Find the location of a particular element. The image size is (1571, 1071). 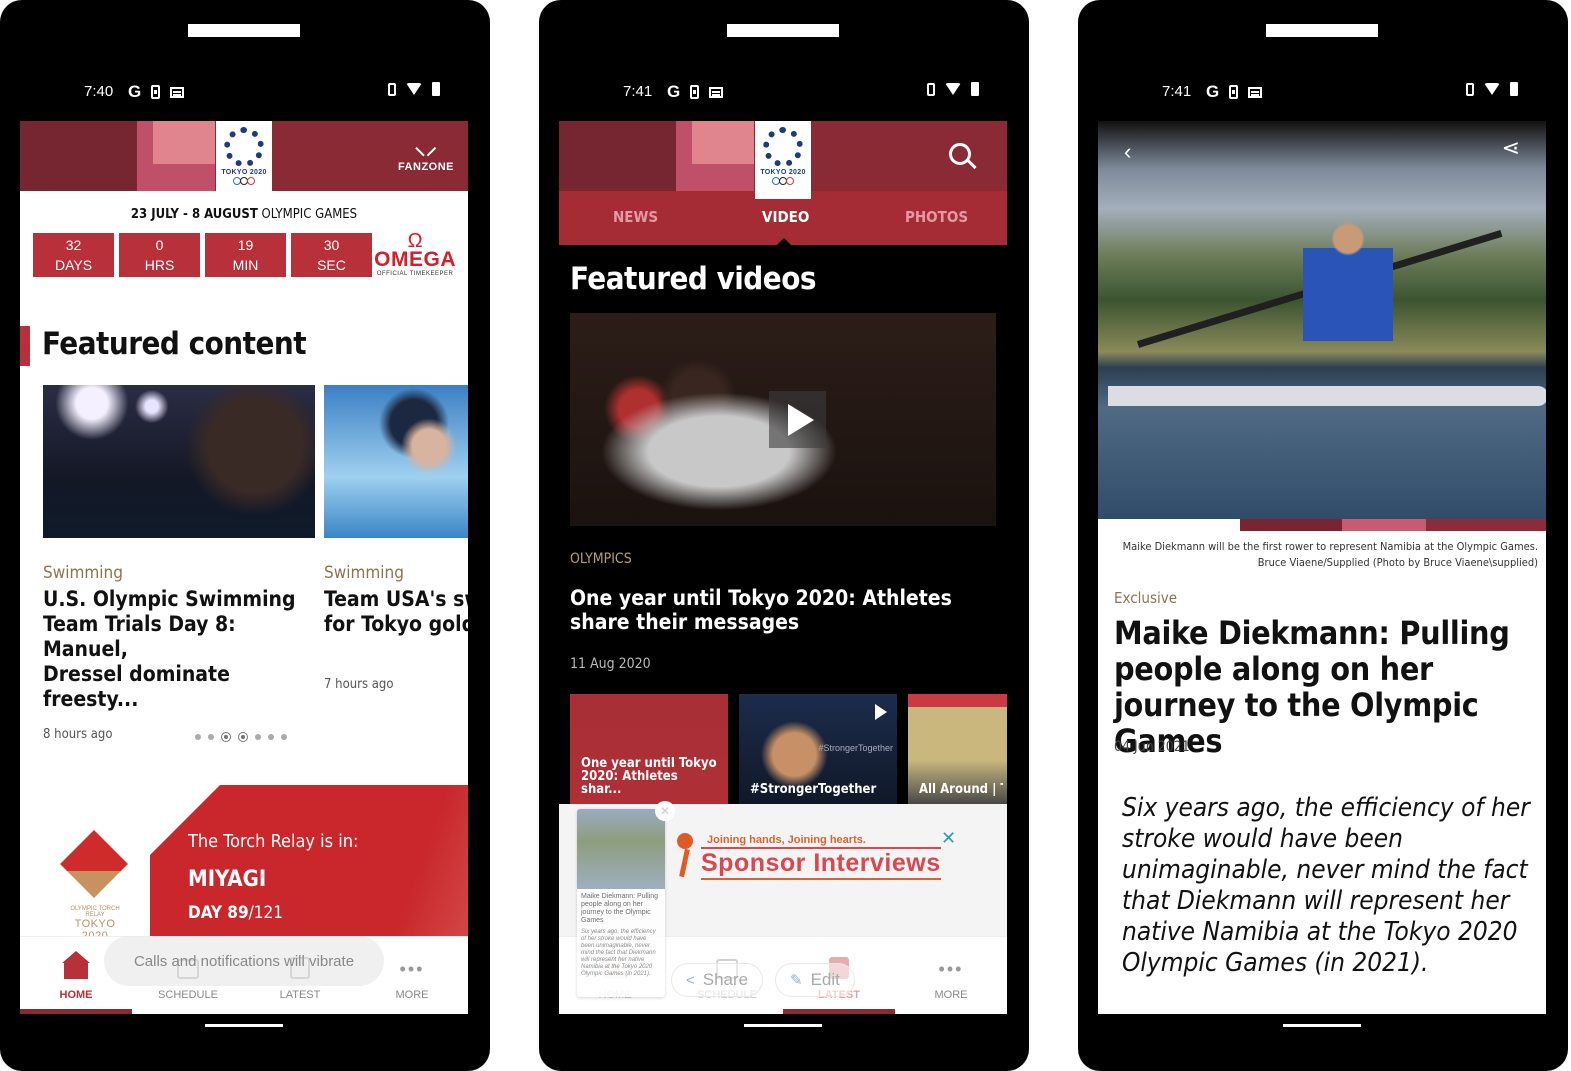

fanzone-button: ⸜⸝ FANZONE is located at coordinates (426, 153).